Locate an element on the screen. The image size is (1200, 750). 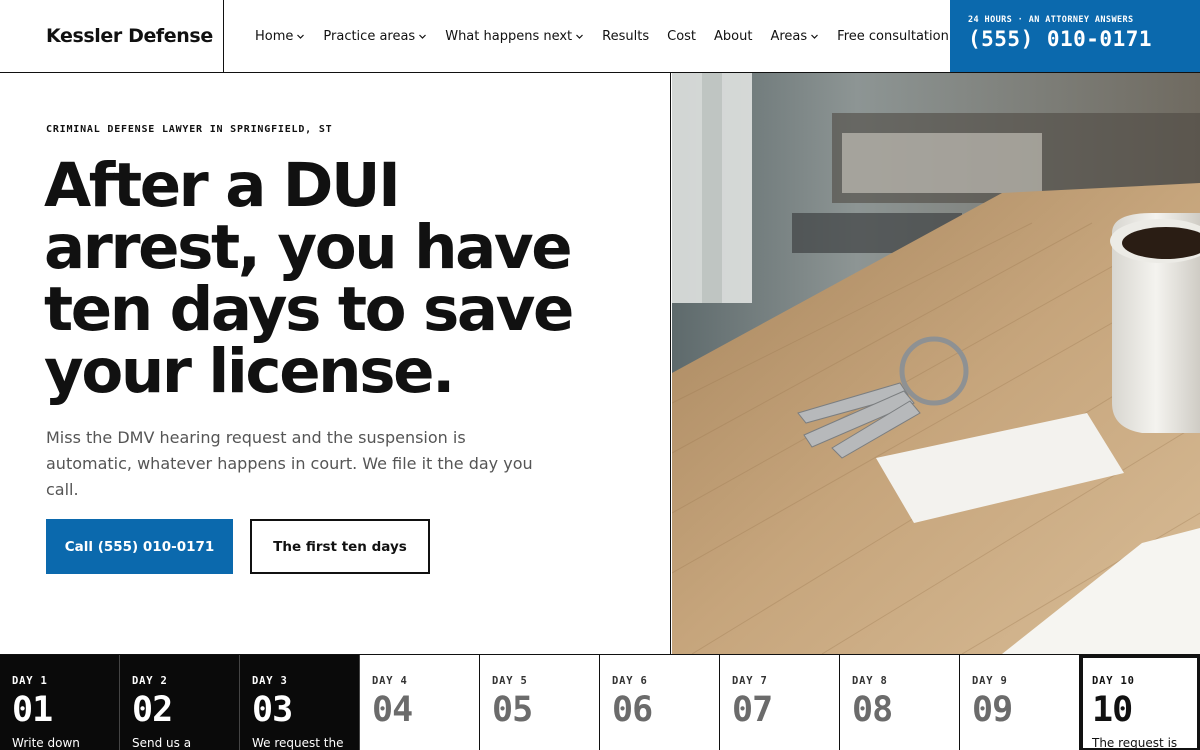
day-number: 10 is located at coordinates (1112, 710).